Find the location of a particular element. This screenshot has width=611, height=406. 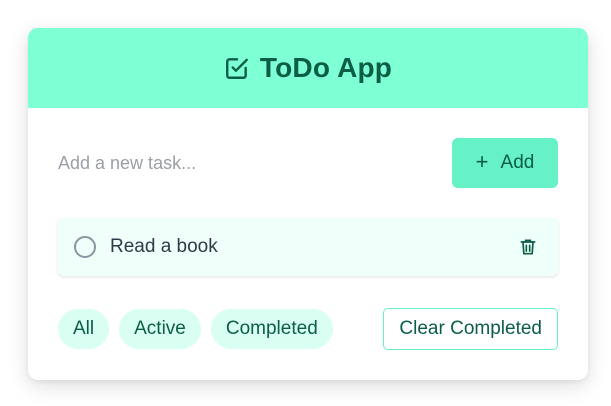

new-task-input is located at coordinates (255, 163).